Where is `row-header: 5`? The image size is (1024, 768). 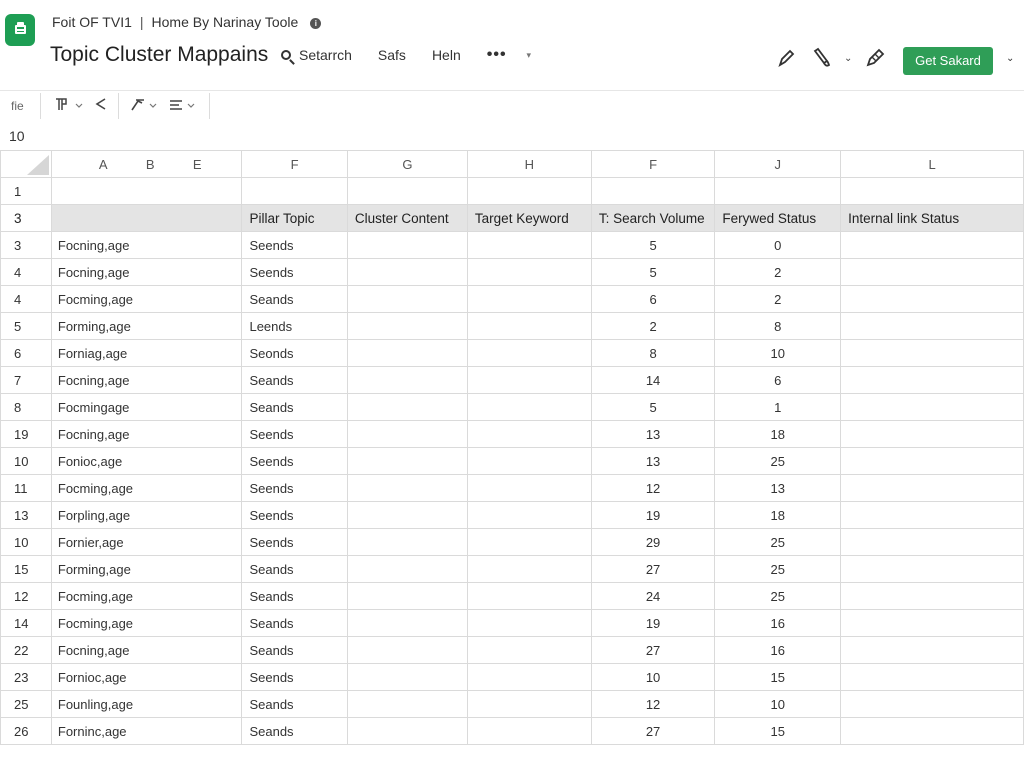 row-header: 5 is located at coordinates (26, 326).